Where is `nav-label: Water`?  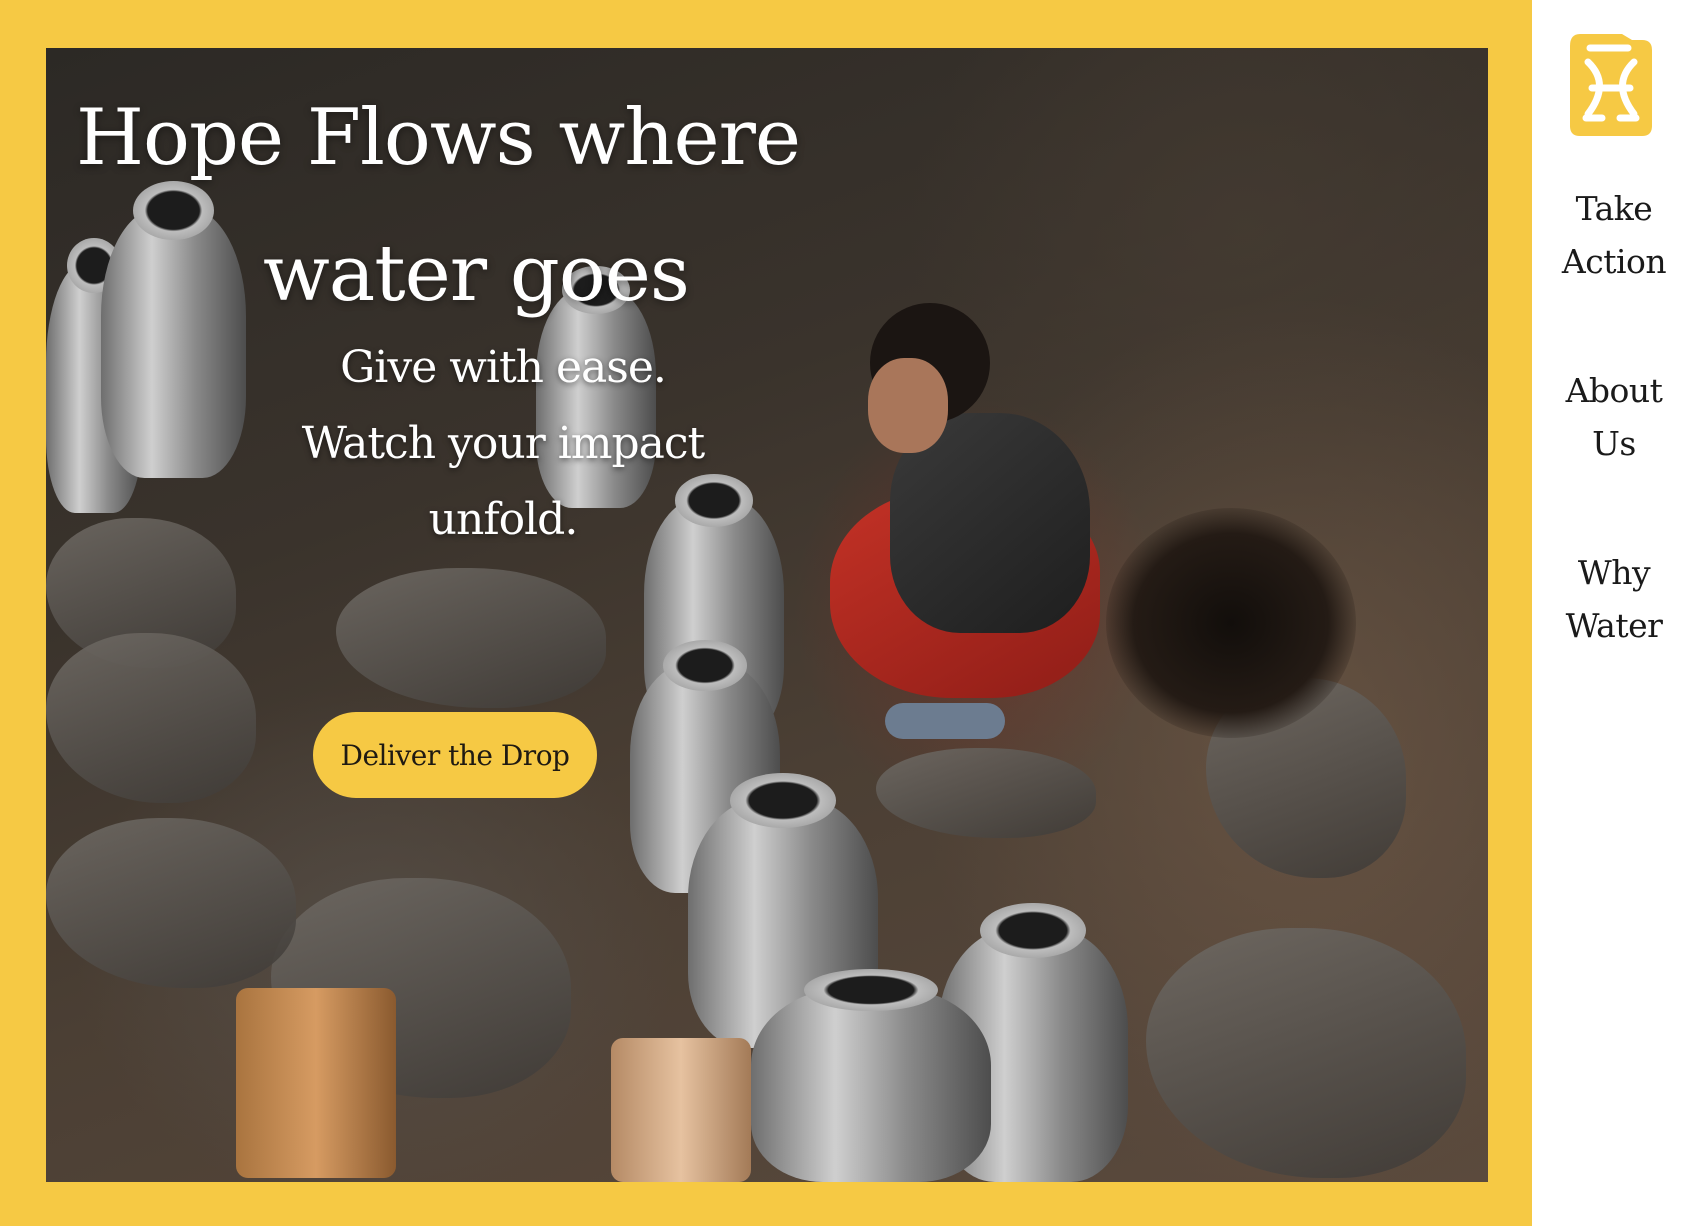 nav-label: Water is located at coordinates (1614, 625).